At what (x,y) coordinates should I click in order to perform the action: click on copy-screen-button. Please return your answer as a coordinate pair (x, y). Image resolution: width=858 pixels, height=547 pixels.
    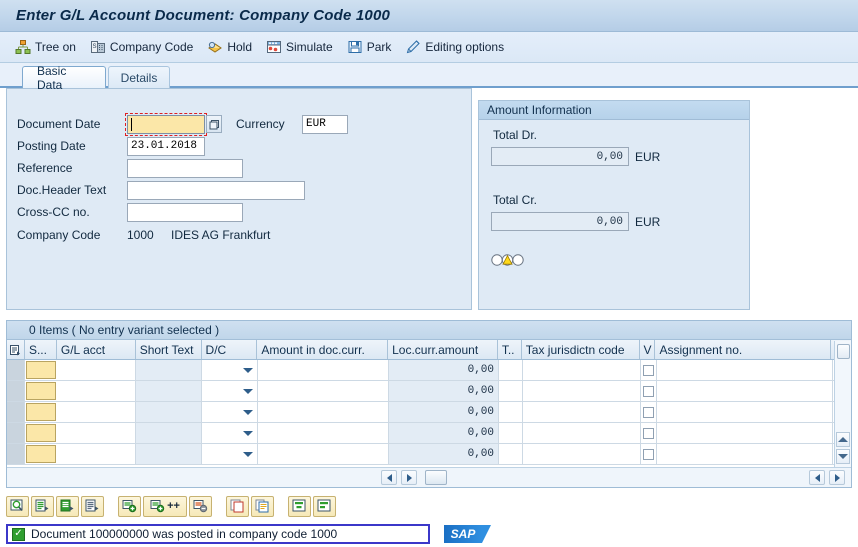
    Looking at the image, I should click on (237, 506).